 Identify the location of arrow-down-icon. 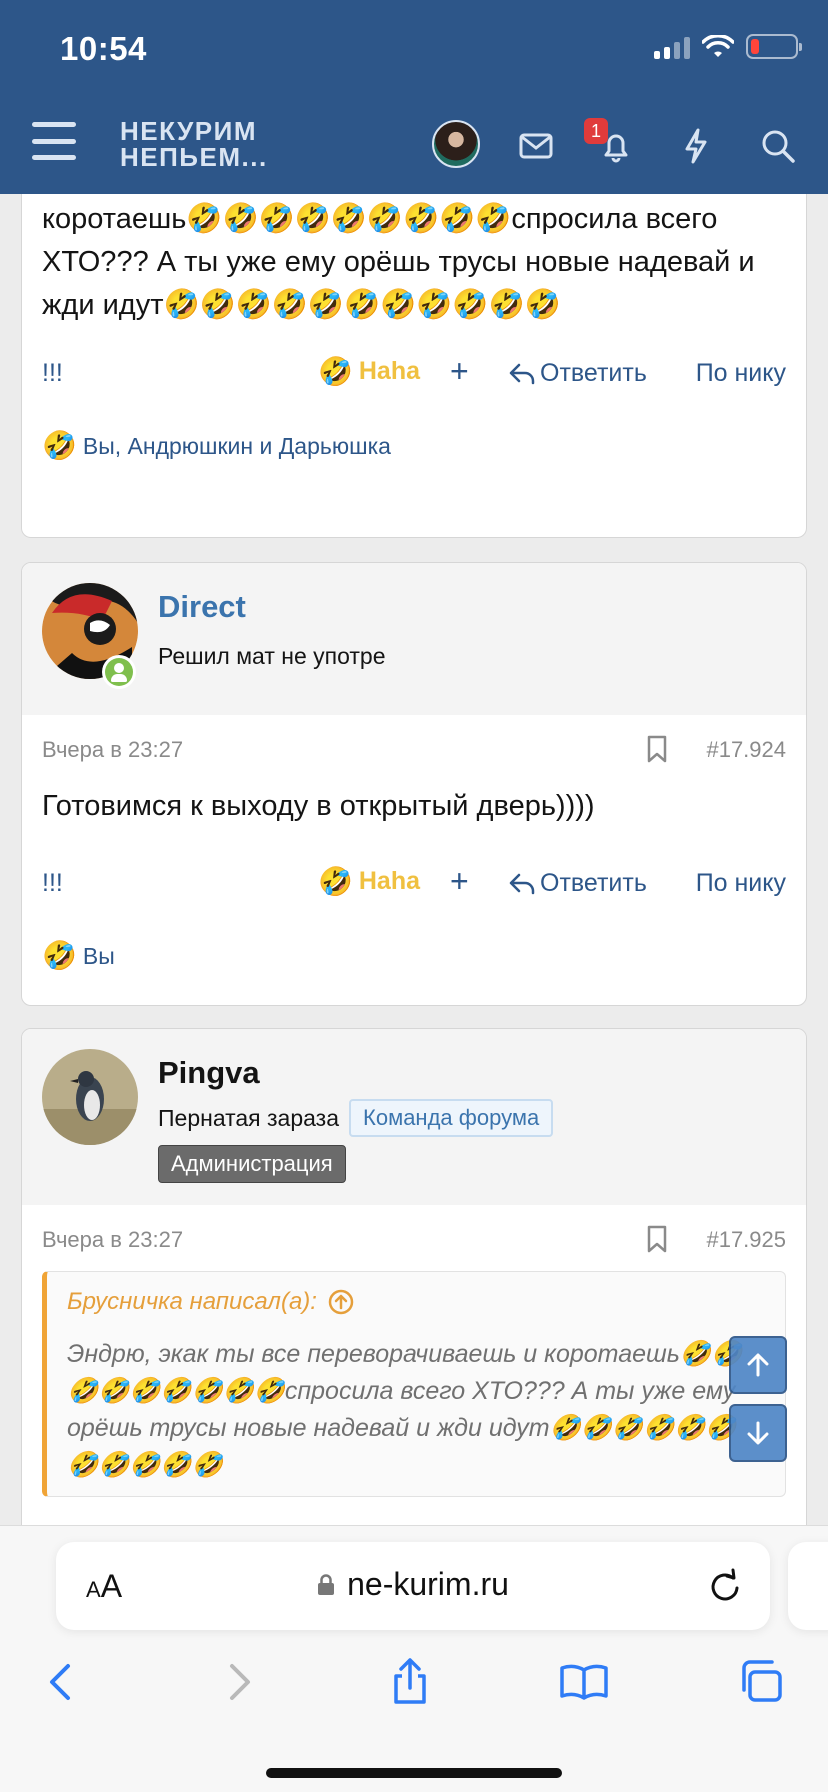
(758, 1433).